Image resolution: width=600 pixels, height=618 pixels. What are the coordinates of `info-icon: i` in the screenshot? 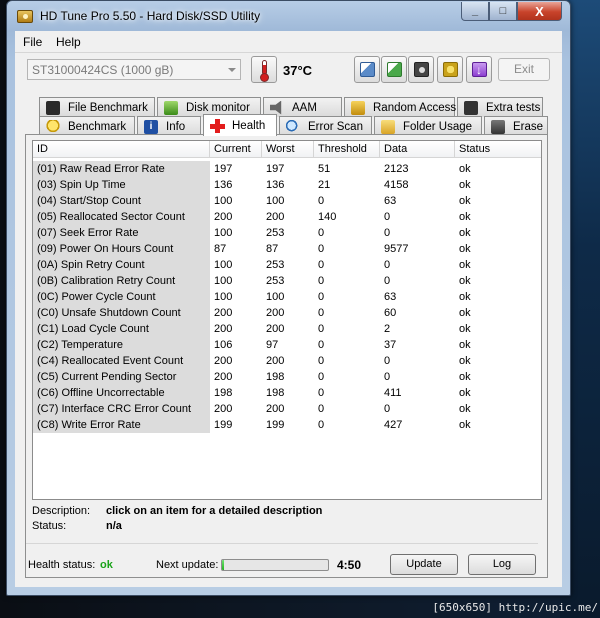 It's located at (151, 126).